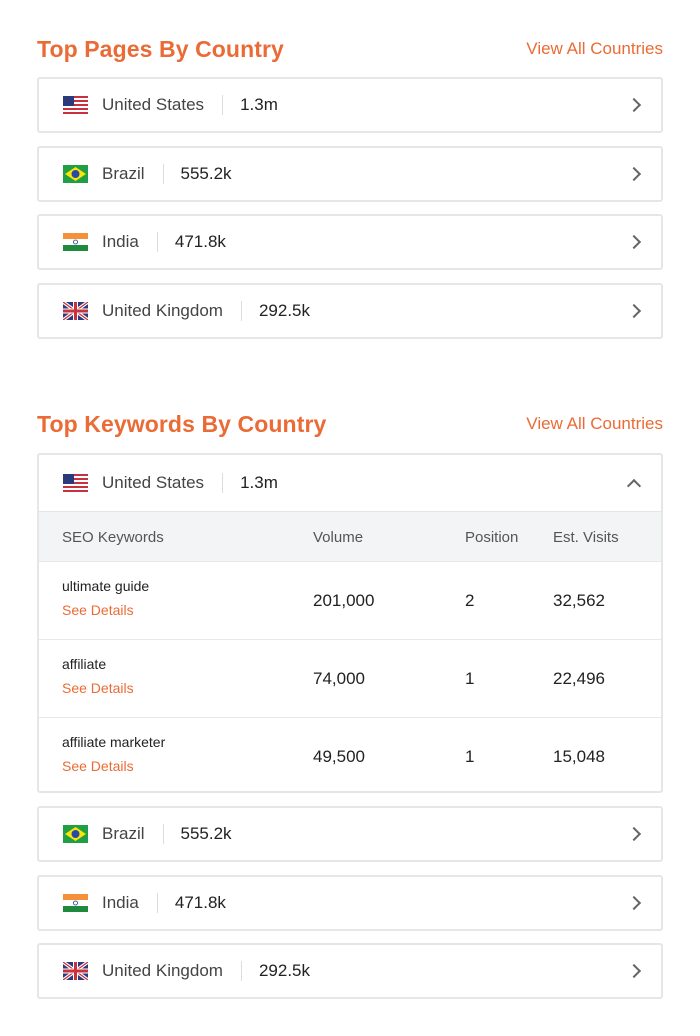 This screenshot has height=1036, width=700. I want to click on visits-value: 15,048, so click(579, 756).